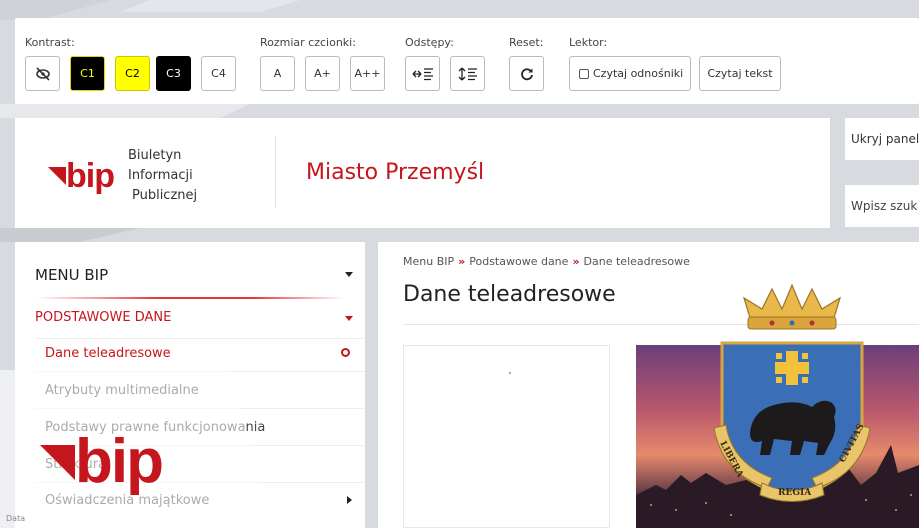 Image resolution: width=919 pixels, height=528 pixels. I want to click on menu-section-podstawowe-dane: PODSTAWOWE DANE, so click(103, 317).